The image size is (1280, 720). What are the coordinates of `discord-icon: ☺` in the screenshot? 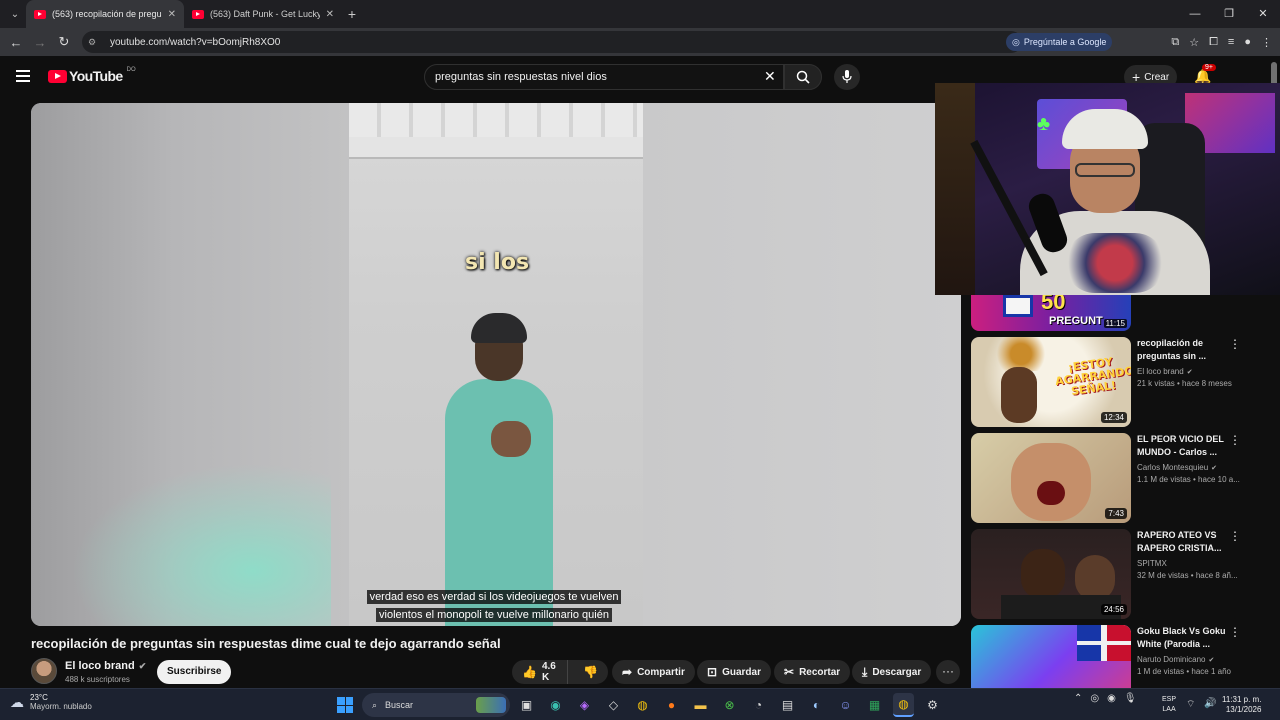 It's located at (845, 705).